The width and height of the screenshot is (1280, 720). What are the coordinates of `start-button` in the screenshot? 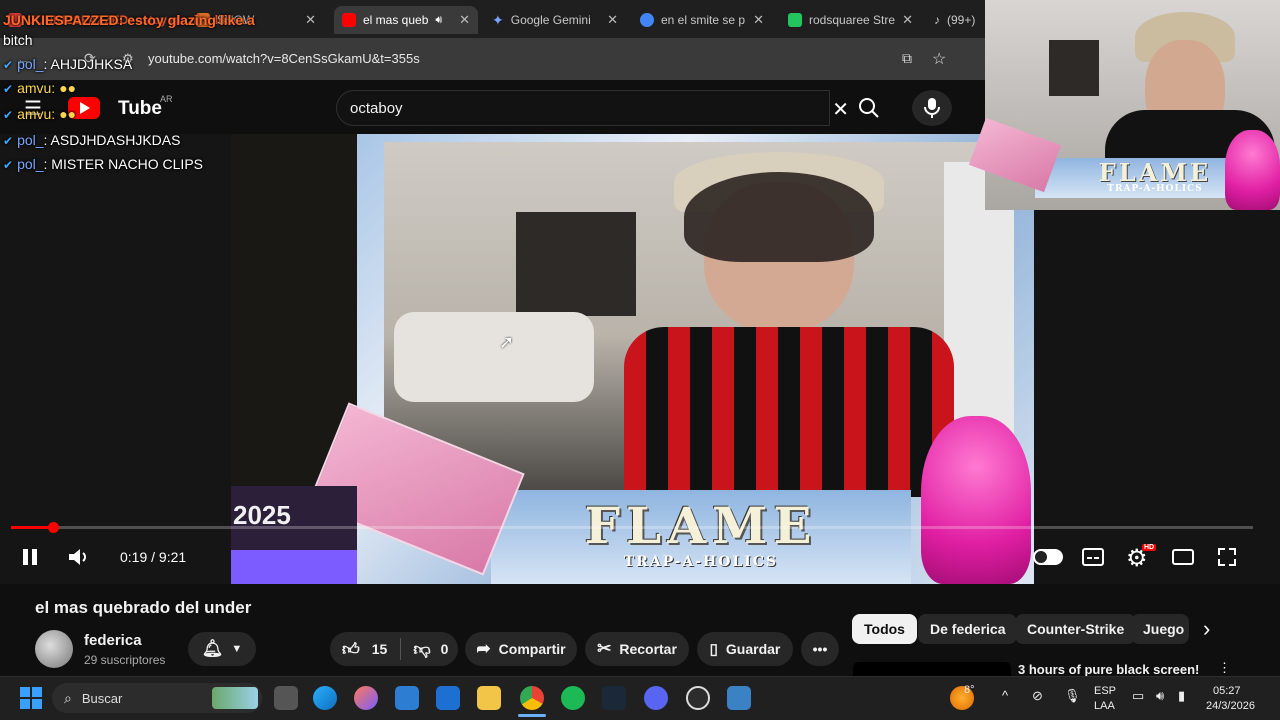 It's located at (31, 698).